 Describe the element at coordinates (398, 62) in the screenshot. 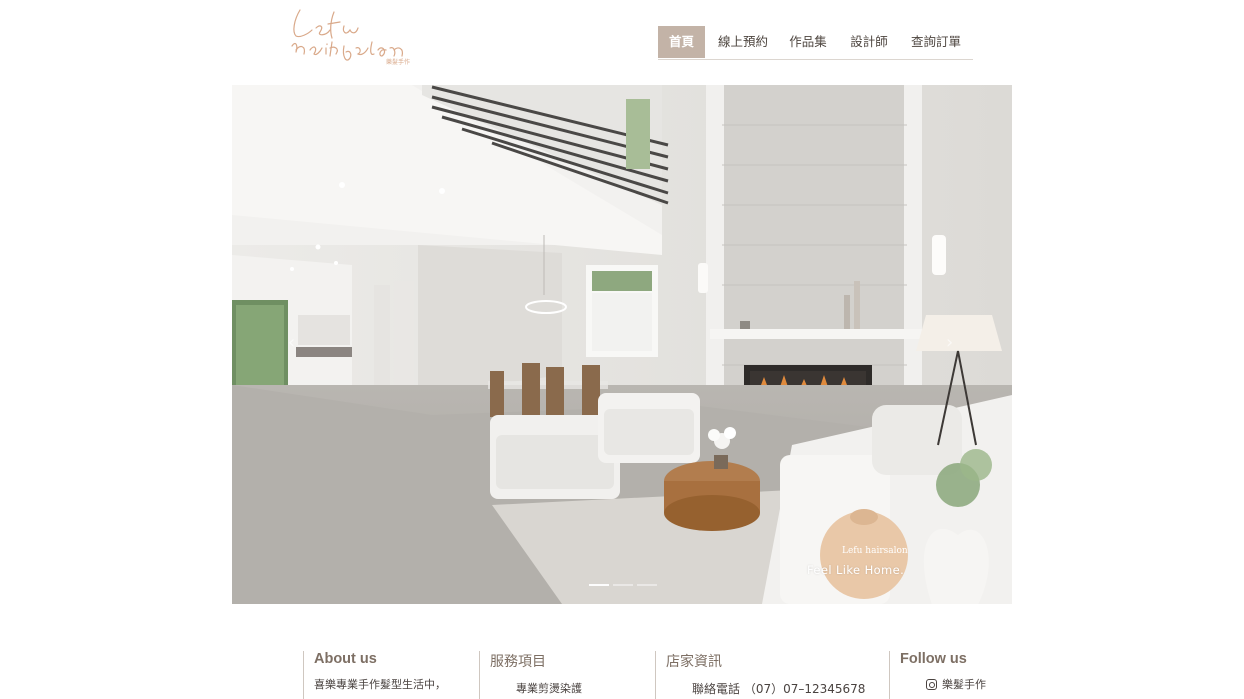

I see `logo-cn-text: 樂髮手作` at that location.